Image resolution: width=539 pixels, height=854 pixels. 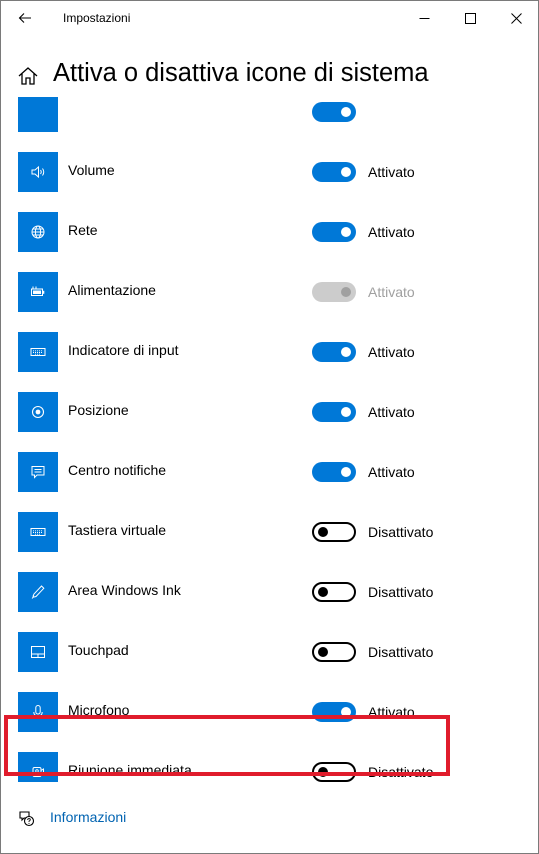 What do you see at coordinates (98, 410) in the screenshot?
I see `setting-label: Posizione` at bounding box center [98, 410].